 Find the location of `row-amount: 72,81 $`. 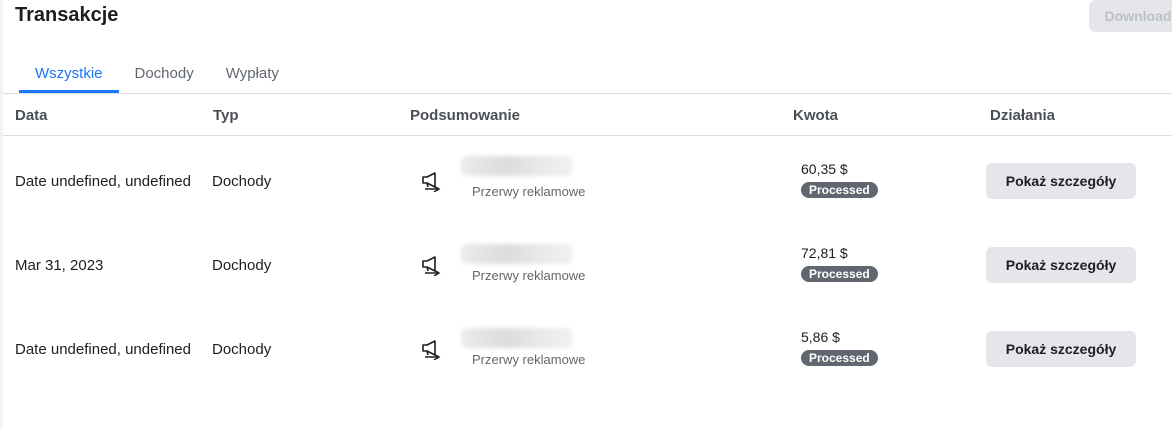

row-amount: 72,81 $ is located at coordinates (824, 253).